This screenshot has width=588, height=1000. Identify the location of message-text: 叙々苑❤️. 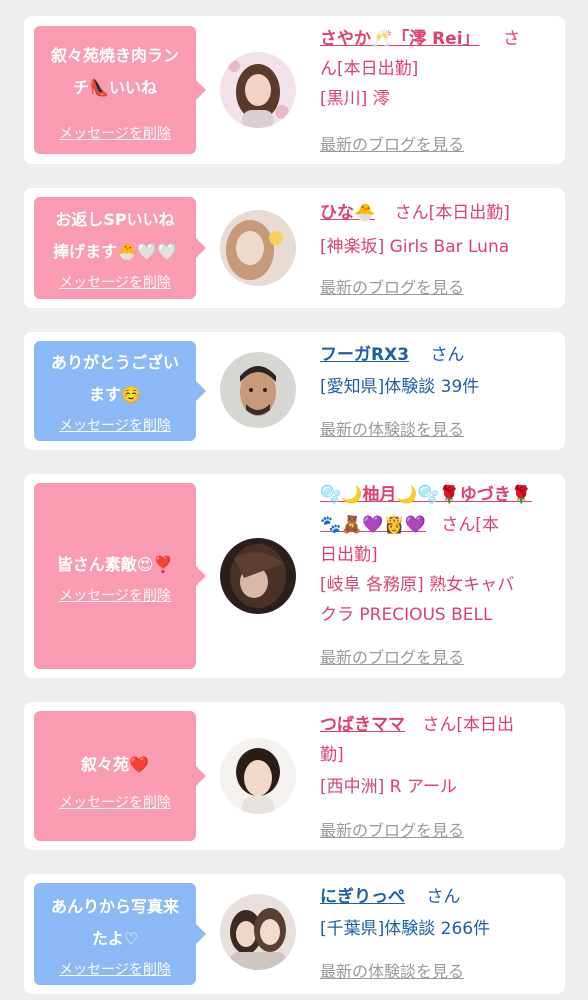
(115, 764).